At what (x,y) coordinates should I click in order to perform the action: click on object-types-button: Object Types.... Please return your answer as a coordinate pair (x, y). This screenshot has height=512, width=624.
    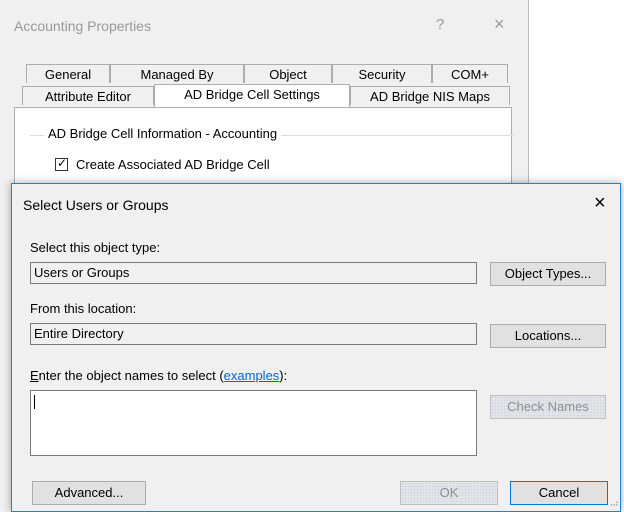
    Looking at the image, I should click on (548, 274).